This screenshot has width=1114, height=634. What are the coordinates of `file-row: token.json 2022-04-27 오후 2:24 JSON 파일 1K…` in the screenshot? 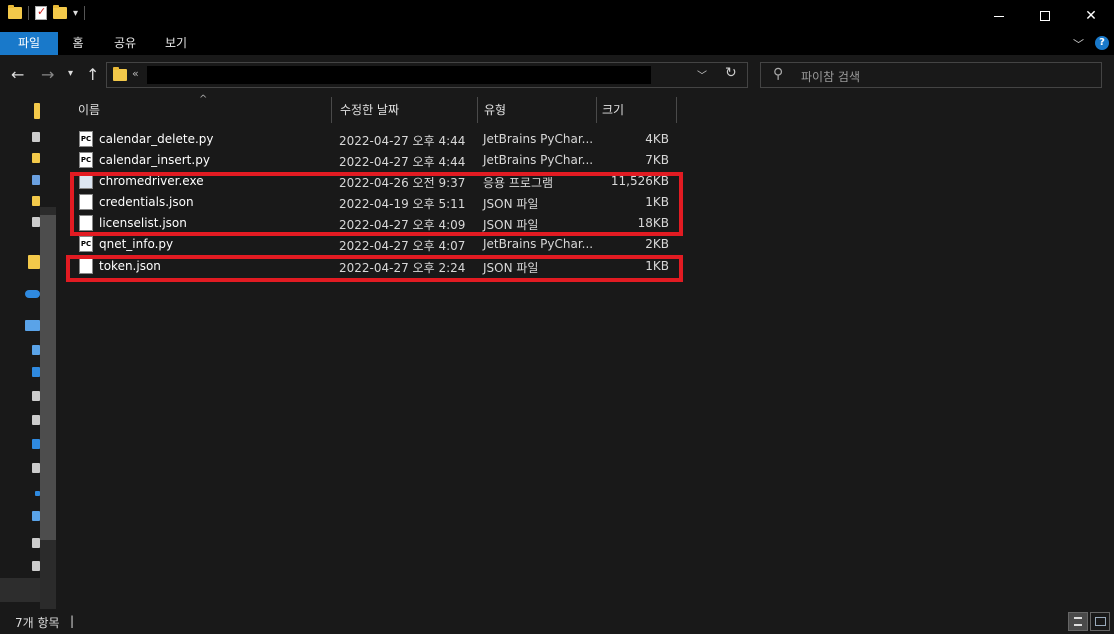 It's located at (377, 266).